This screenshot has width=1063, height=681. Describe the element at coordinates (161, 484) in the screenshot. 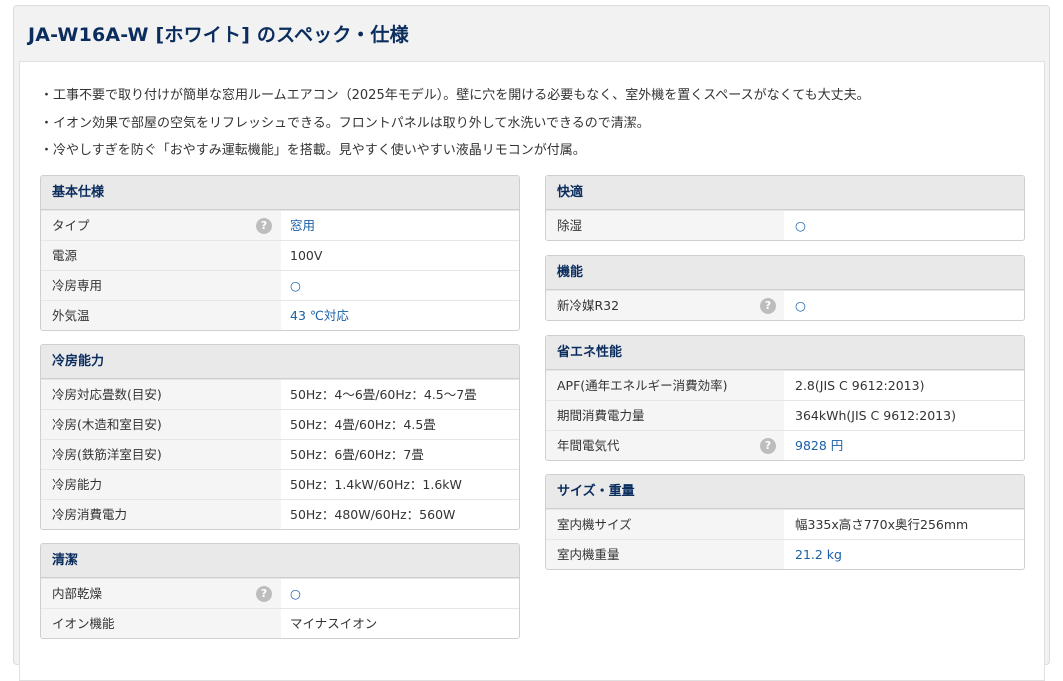

I see `spec-label: 冷房能力` at that location.